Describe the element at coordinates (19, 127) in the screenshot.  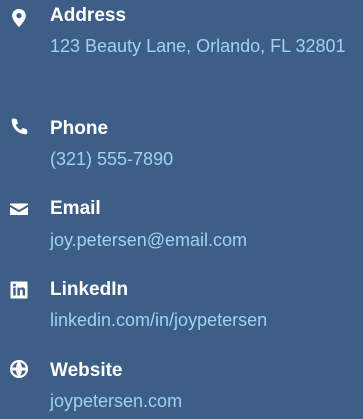
I see `phone-icon` at that location.